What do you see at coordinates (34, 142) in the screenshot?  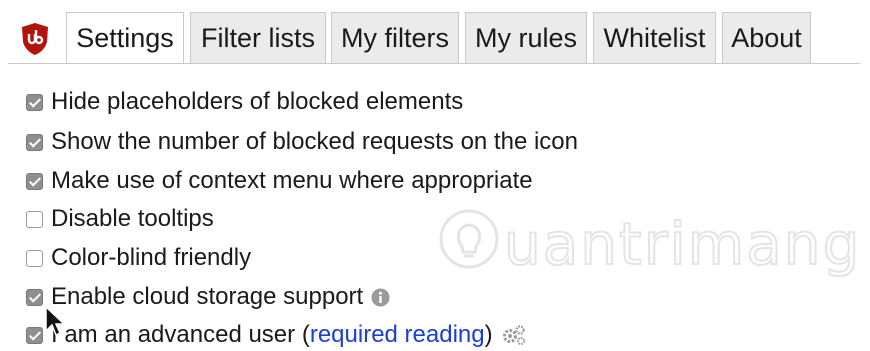 I see `show-blocked-count-checkbox` at bounding box center [34, 142].